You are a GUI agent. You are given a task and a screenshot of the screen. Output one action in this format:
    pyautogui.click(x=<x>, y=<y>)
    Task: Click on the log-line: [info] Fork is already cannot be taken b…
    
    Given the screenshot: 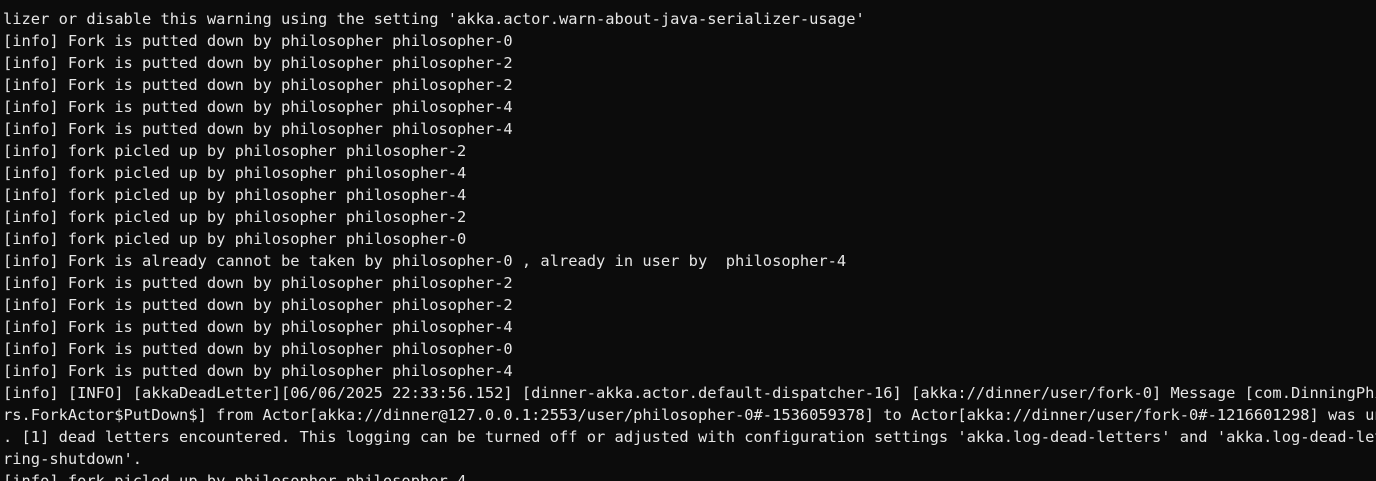 What is the action you would take?
    pyautogui.click(x=425, y=261)
    